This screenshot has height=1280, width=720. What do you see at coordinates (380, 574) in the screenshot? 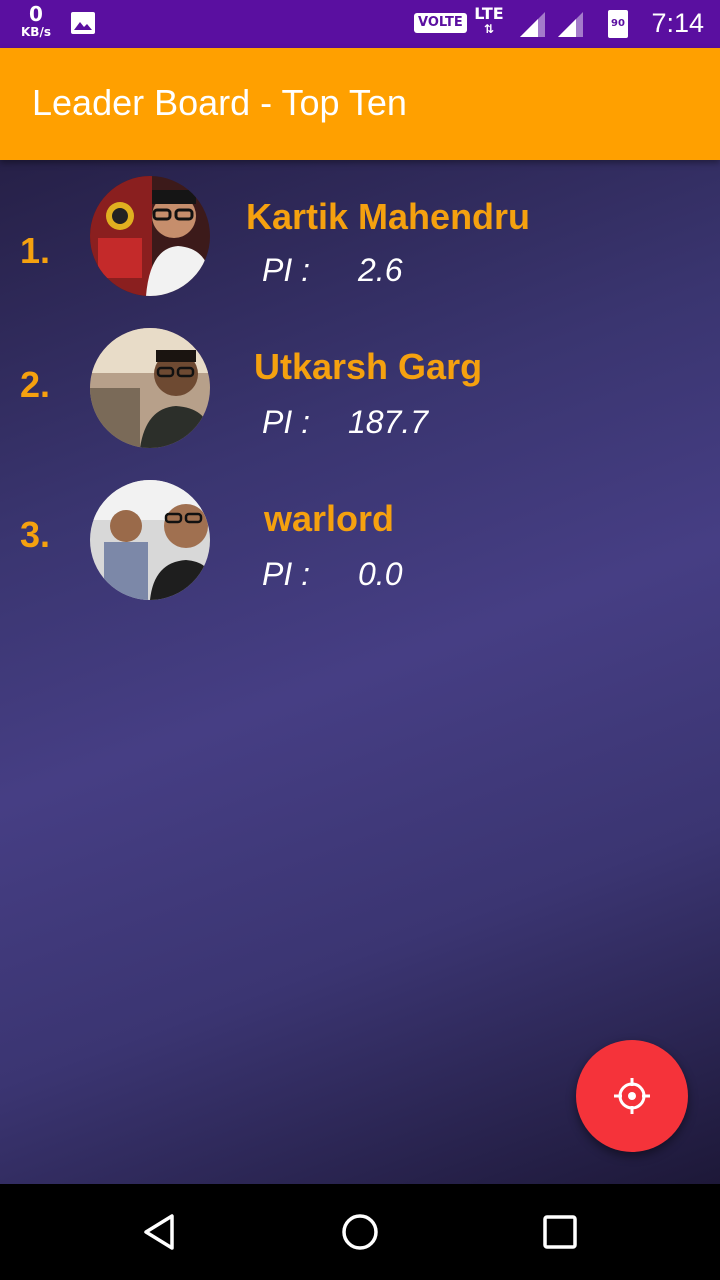
I see `pi-value: 0.0` at bounding box center [380, 574].